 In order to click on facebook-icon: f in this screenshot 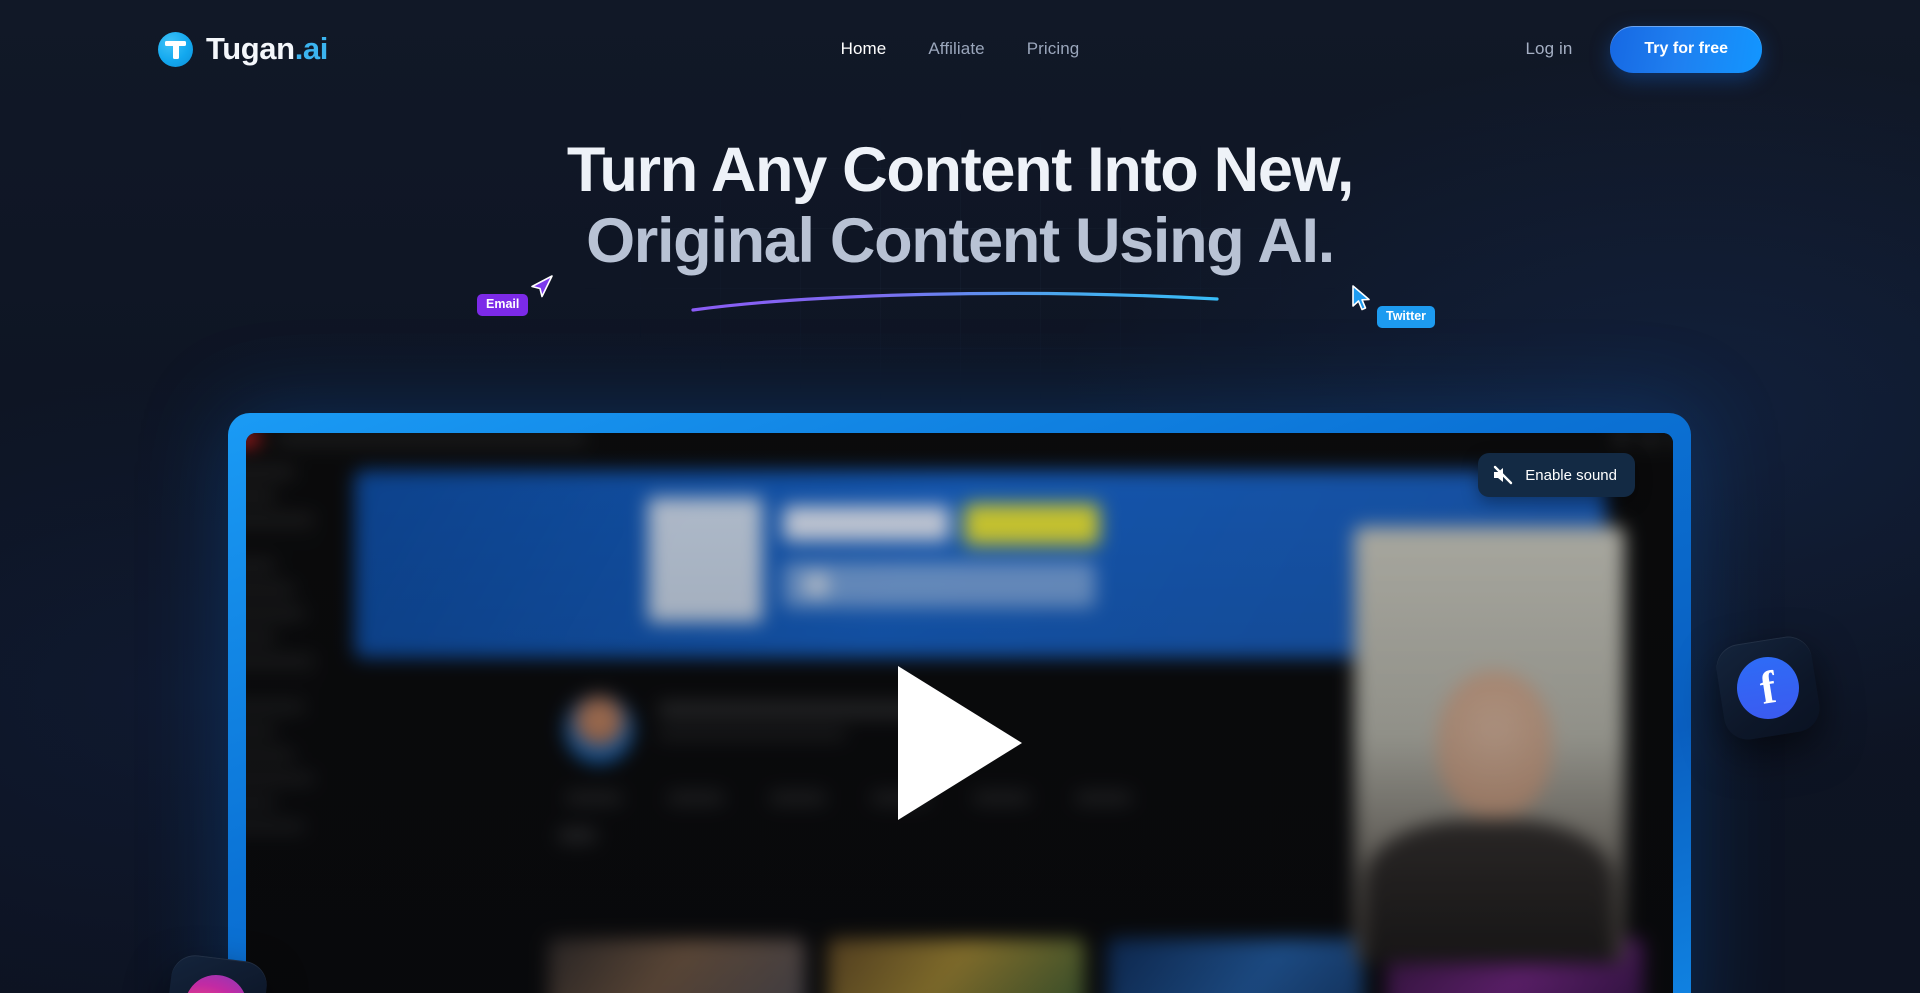, I will do `click(1768, 688)`.